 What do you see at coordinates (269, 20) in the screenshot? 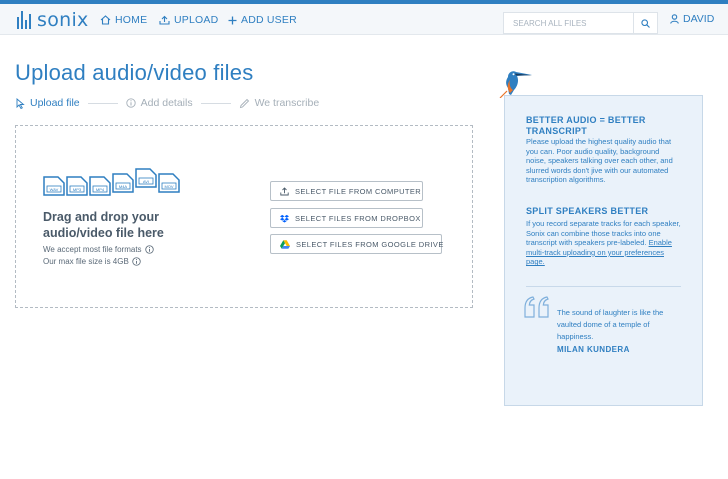
I see `nav-add-user-label: ADD USER` at bounding box center [269, 20].